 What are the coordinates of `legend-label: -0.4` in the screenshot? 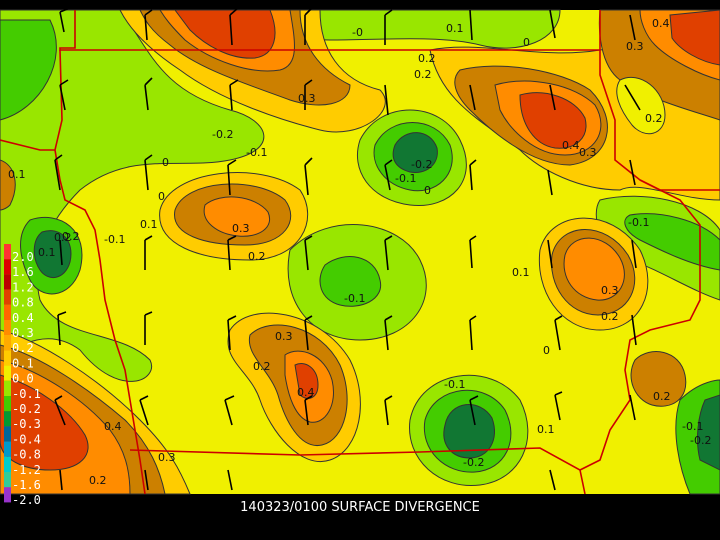 It's located at (26, 439).